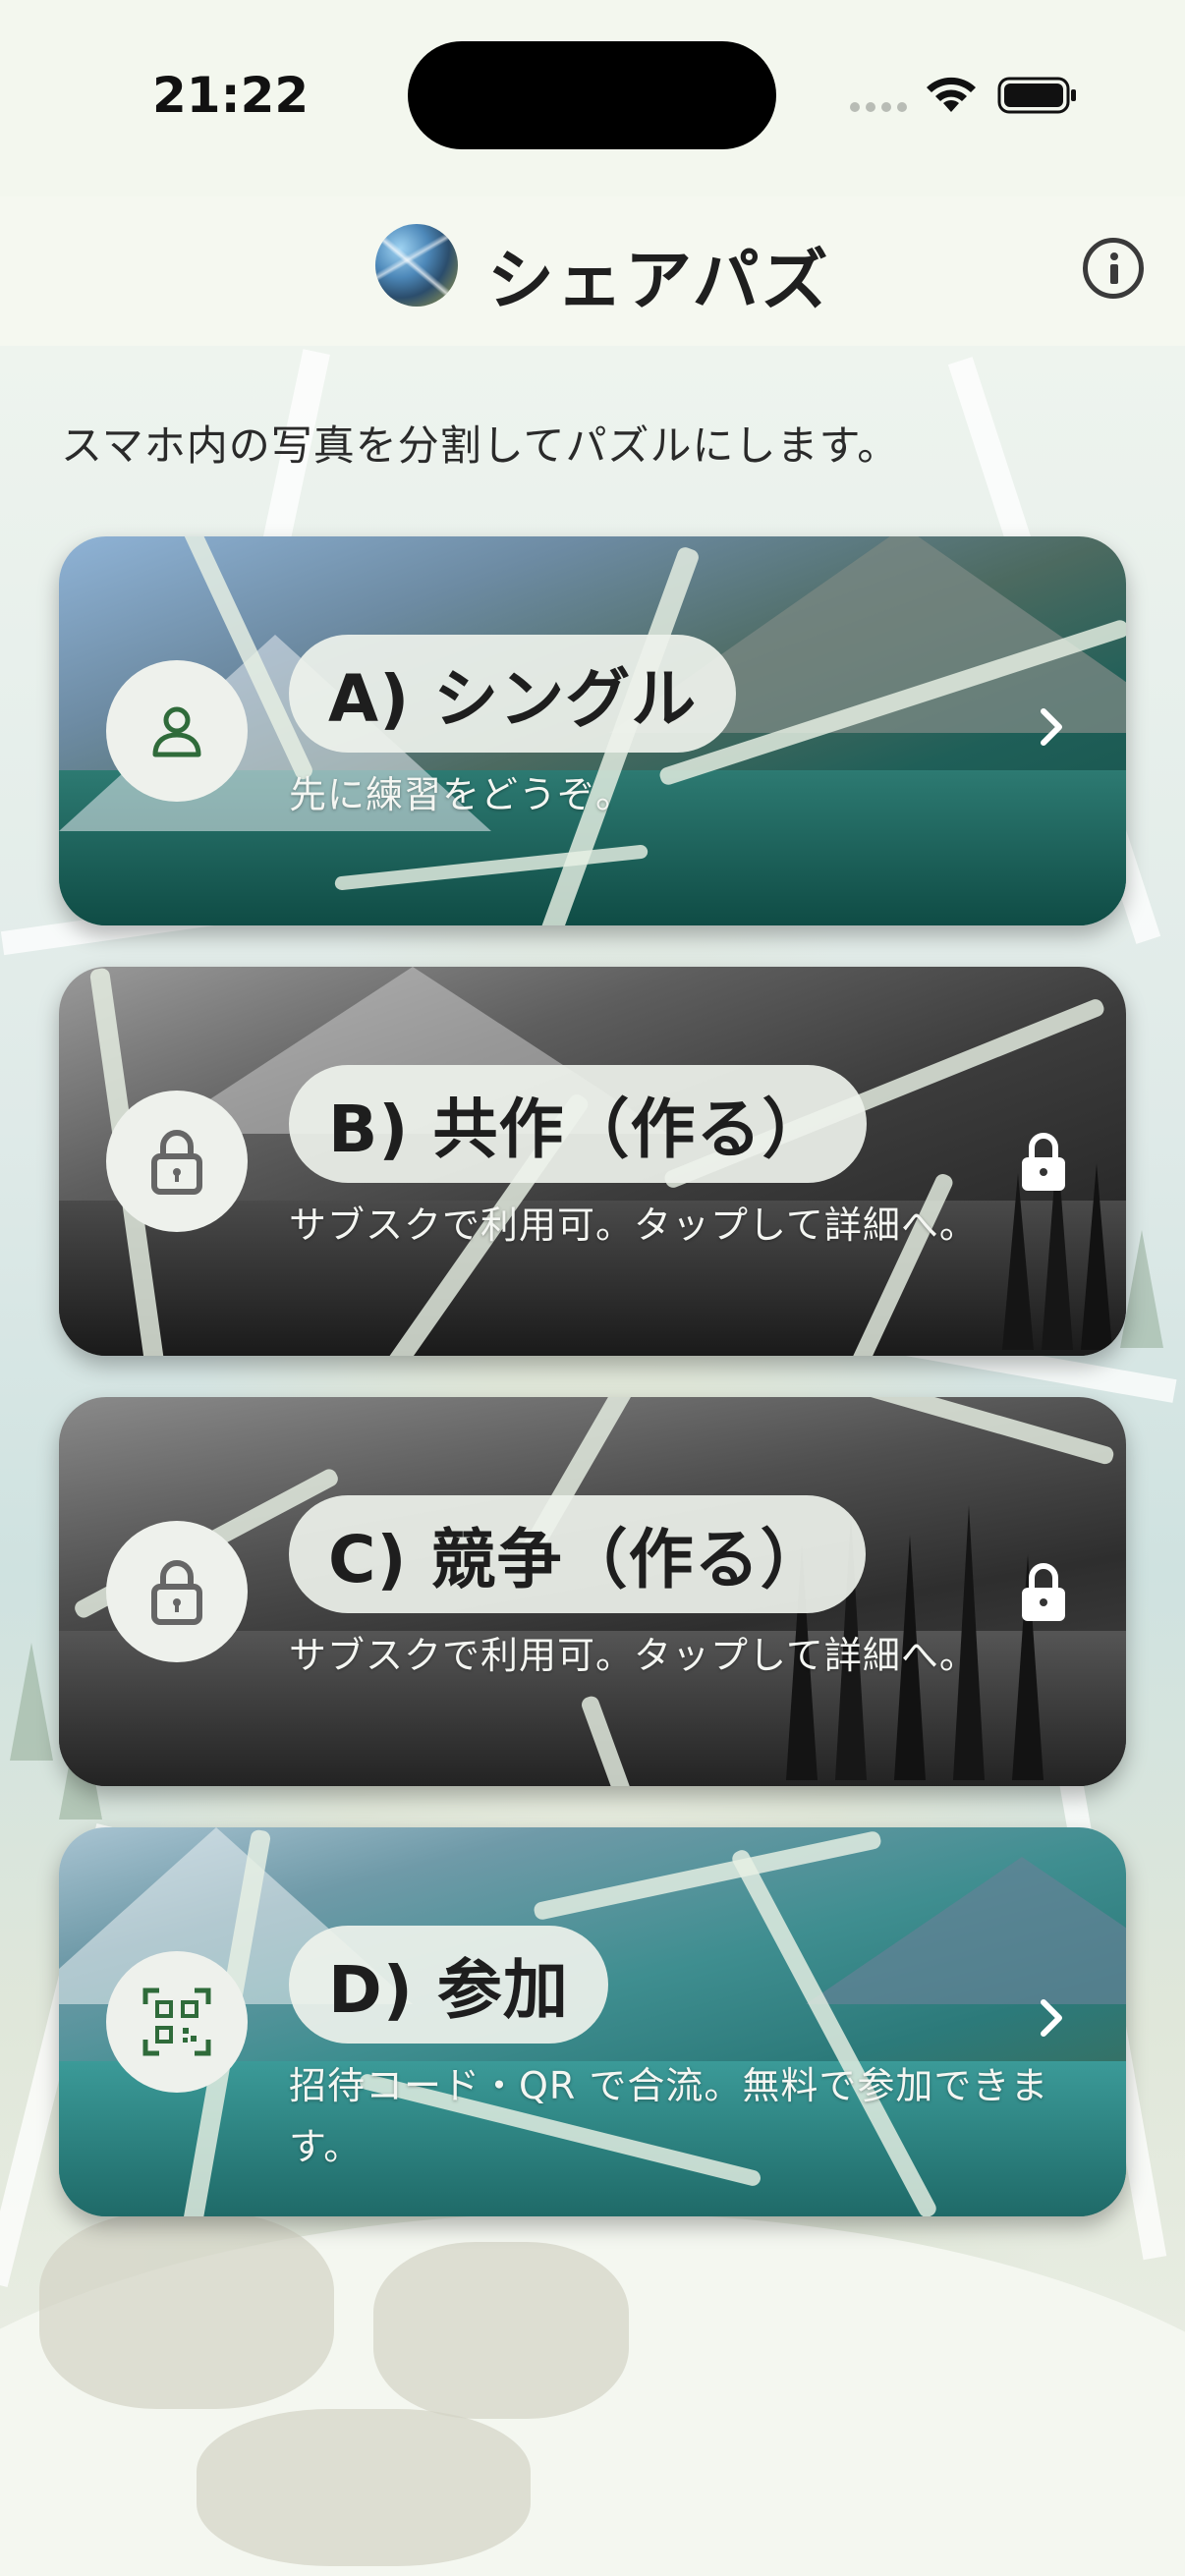  What do you see at coordinates (231, 95) in the screenshot?
I see `status-time: 21:22` at bounding box center [231, 95].